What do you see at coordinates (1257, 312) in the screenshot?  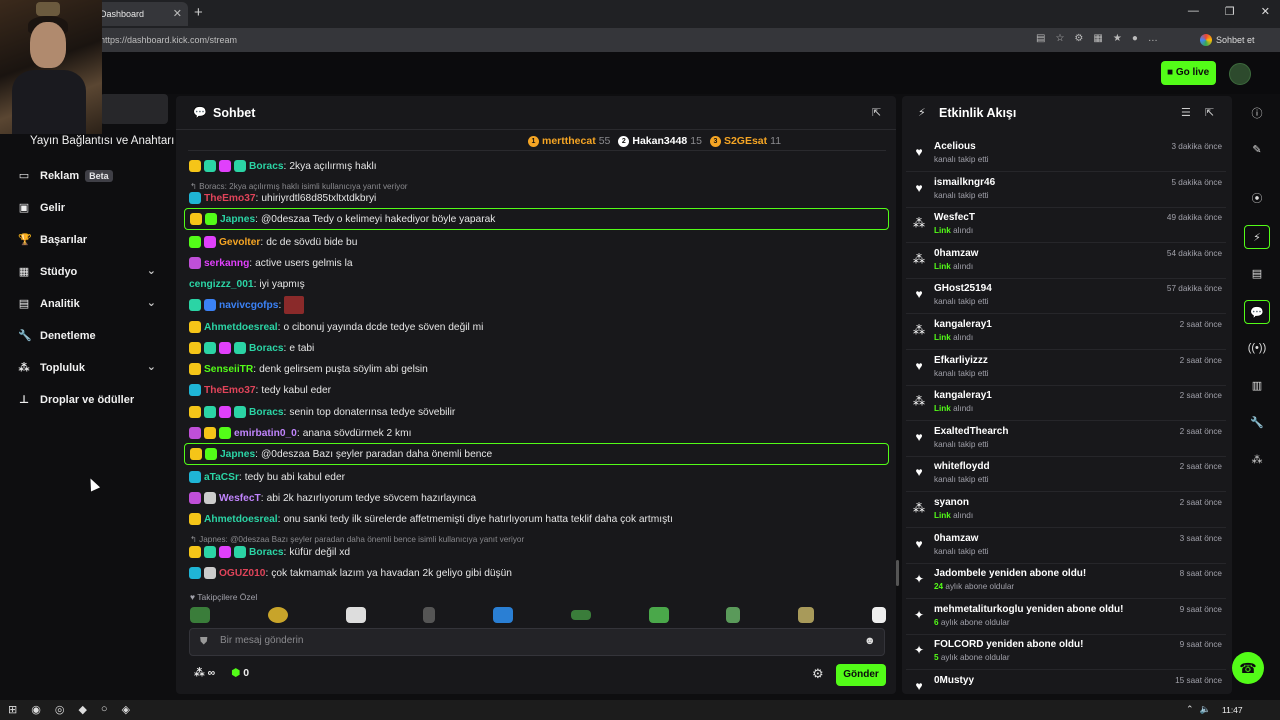 I see `chat-toggle-icon: 💬` at bounding box center [1257, 312].